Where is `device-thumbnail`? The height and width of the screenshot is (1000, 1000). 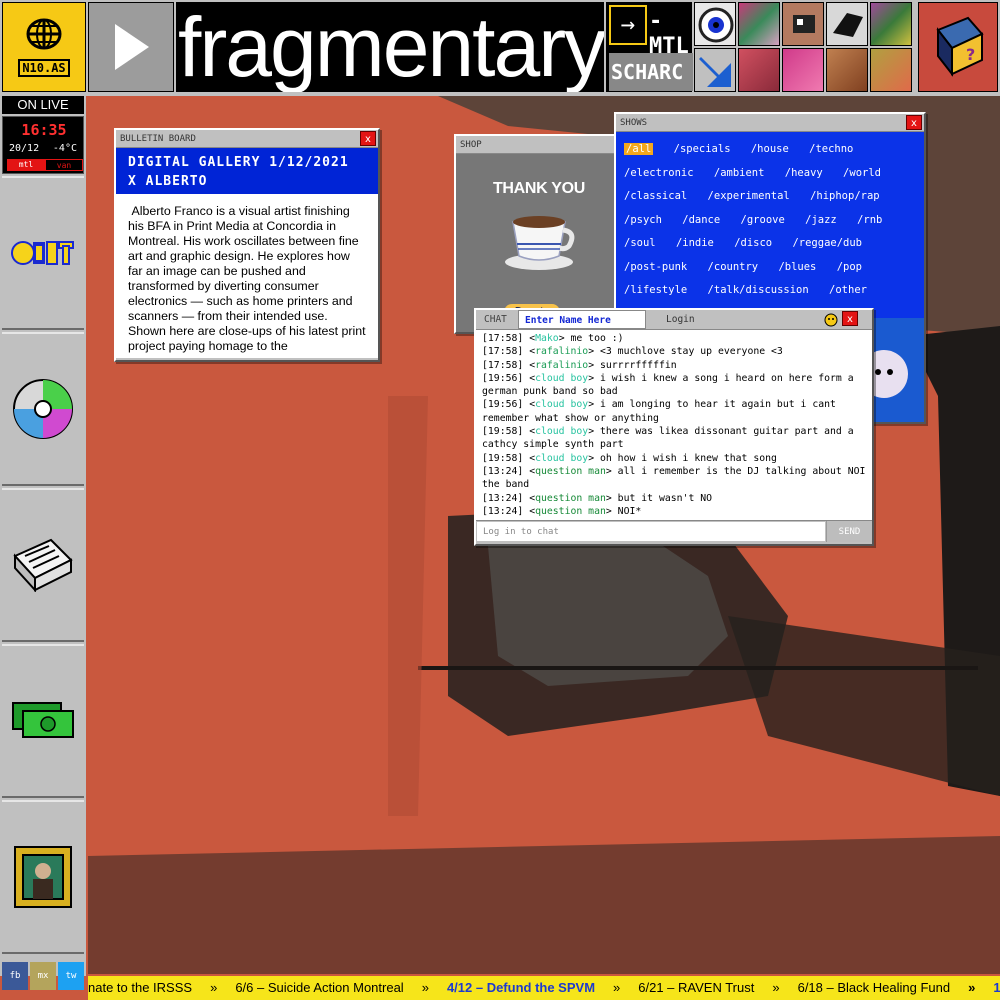 device-thumbnail is located at coordinates (891, 70).